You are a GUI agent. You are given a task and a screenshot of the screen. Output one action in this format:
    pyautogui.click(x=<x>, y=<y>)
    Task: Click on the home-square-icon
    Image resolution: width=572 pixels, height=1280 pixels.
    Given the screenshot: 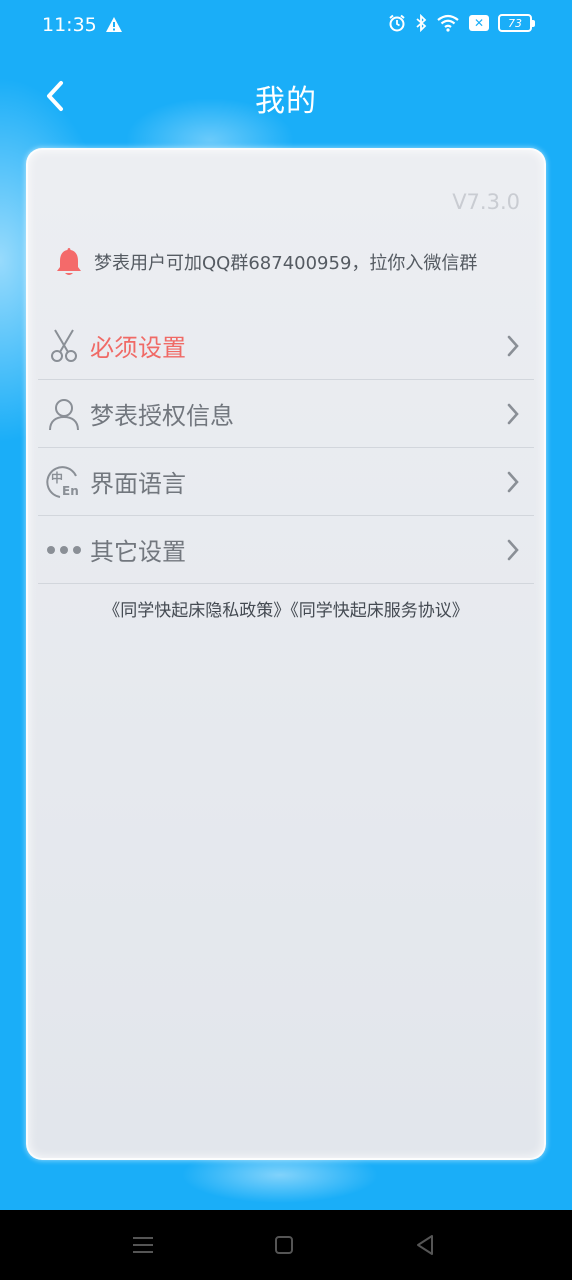 What is the action you would take?
    pyautogui.click(x=284, y=1245)
    